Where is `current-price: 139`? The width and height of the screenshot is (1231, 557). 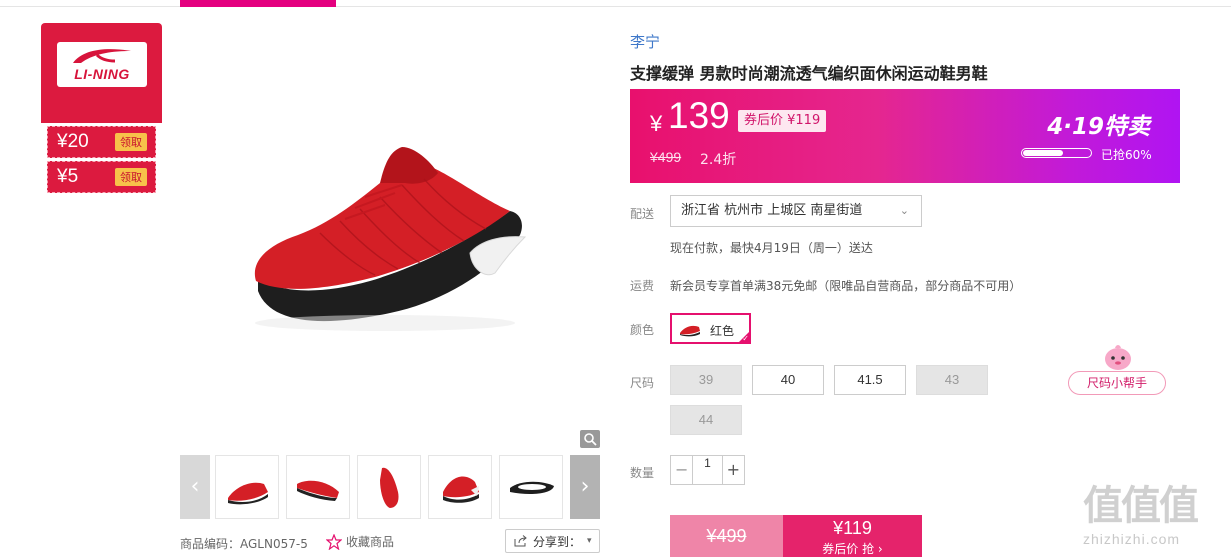
current-price: 139 is located at coordinates (699, 115).